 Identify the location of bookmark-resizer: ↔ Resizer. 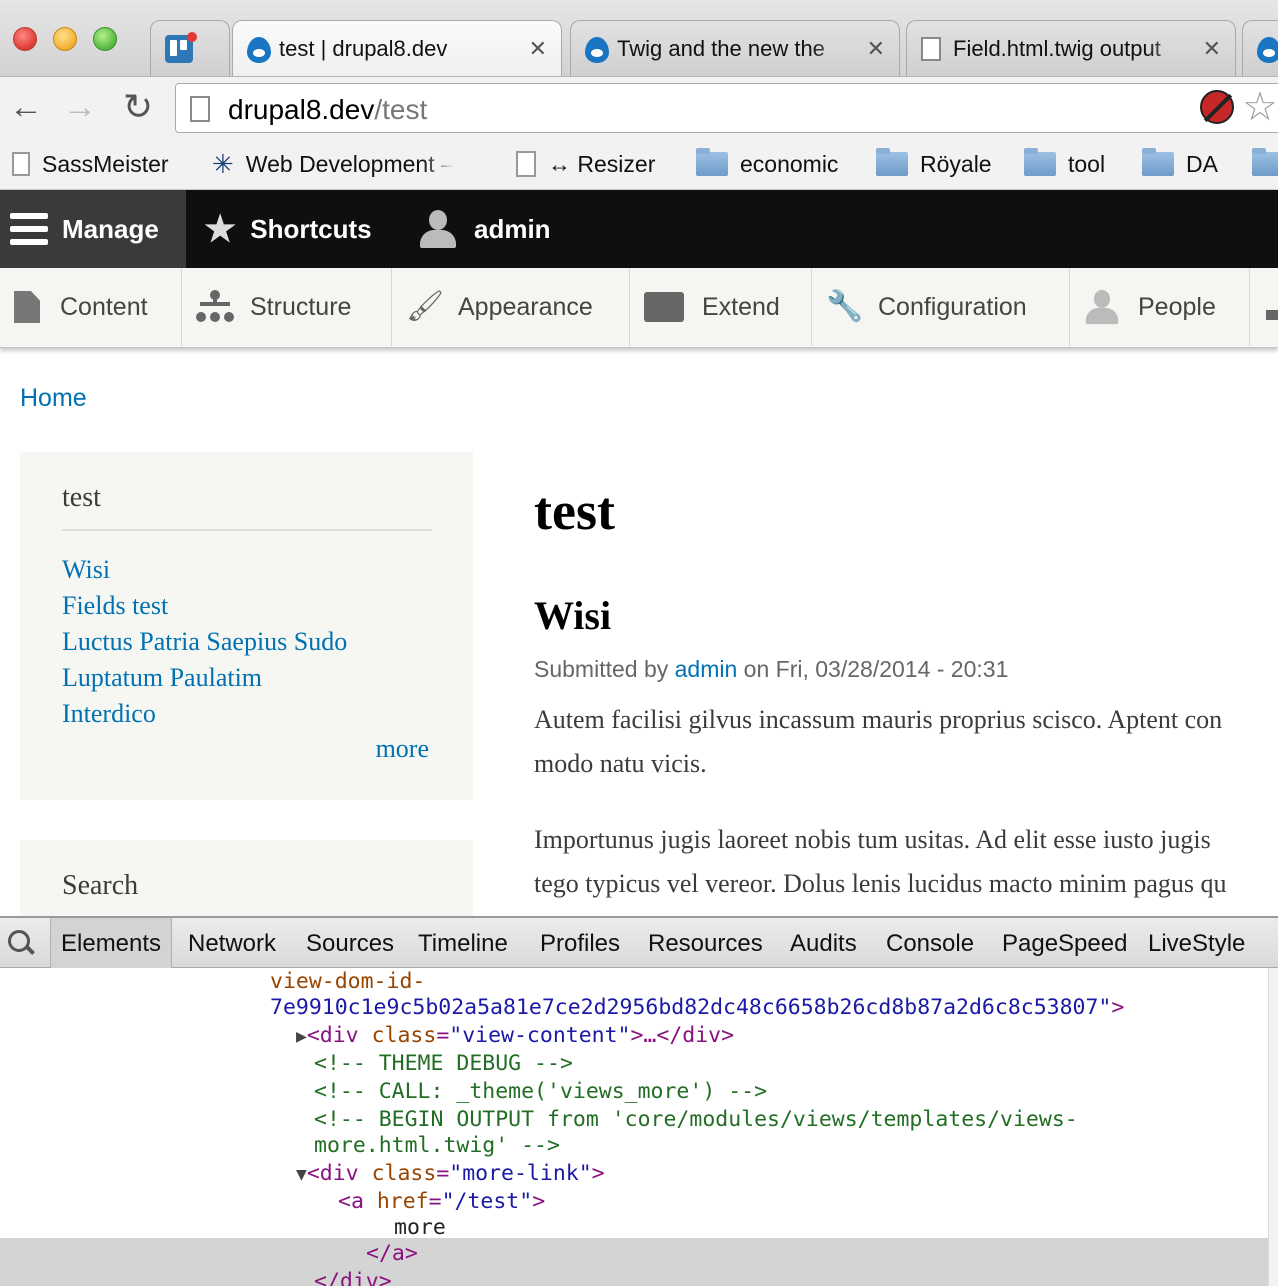
(585, 164).